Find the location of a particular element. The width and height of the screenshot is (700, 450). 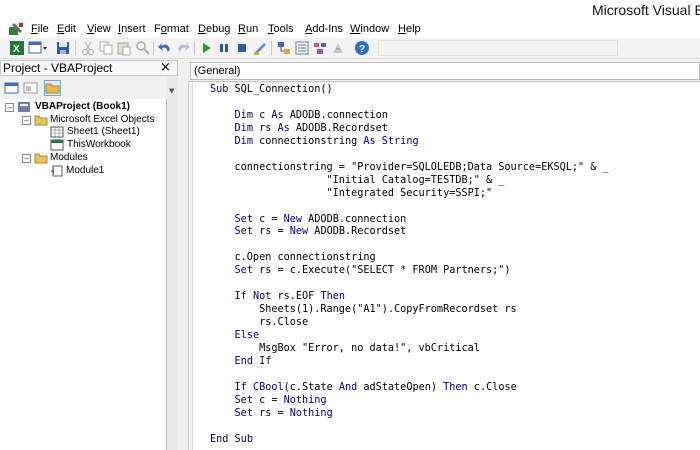

menu-format: Format is located at coordinates (171, 29).